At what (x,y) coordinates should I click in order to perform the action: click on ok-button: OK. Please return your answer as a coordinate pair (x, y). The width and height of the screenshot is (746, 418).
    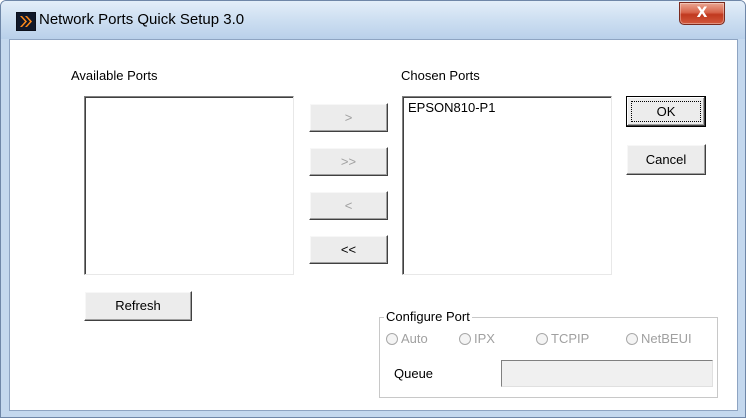
    Looking at the image, I should click on (666, 111).